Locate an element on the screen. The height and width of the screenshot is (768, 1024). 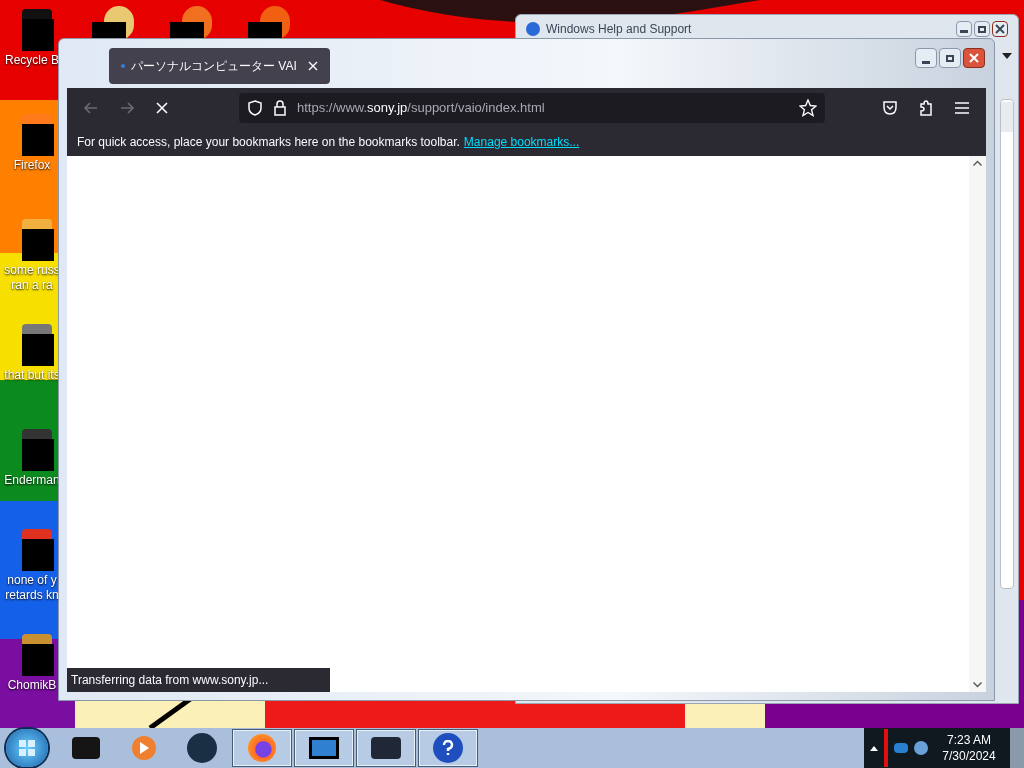
start-button is located at coordinates (27, 748).